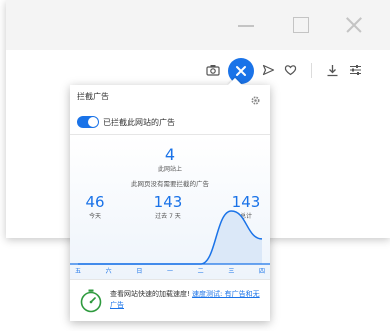 This screenshot has width=390, height=331. I want to click on ad-block-toggle, so click(88, 122).